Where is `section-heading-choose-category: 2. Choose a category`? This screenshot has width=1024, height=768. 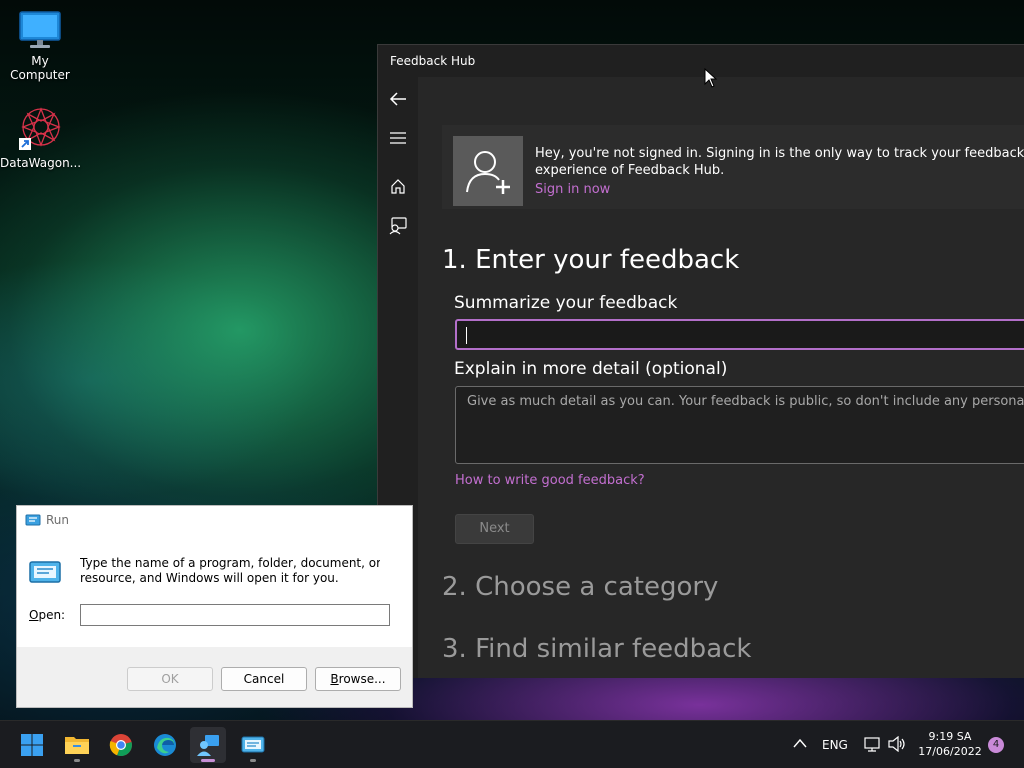
section-heading-choose-category: 2. Choose a category is located at coordinates (580, 587).